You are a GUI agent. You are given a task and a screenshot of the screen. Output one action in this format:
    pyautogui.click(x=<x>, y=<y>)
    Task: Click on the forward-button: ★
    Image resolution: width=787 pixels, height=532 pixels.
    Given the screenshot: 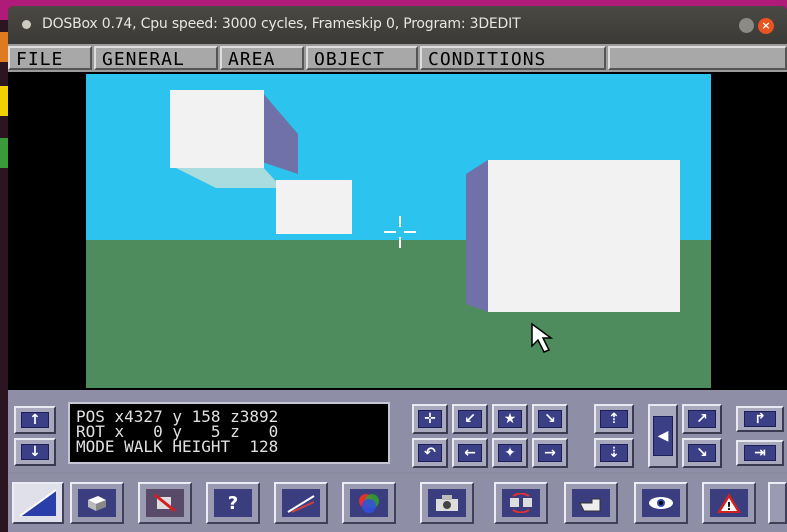 What is the action you would take?
    pyautogui.click(x=510, y=419)
    